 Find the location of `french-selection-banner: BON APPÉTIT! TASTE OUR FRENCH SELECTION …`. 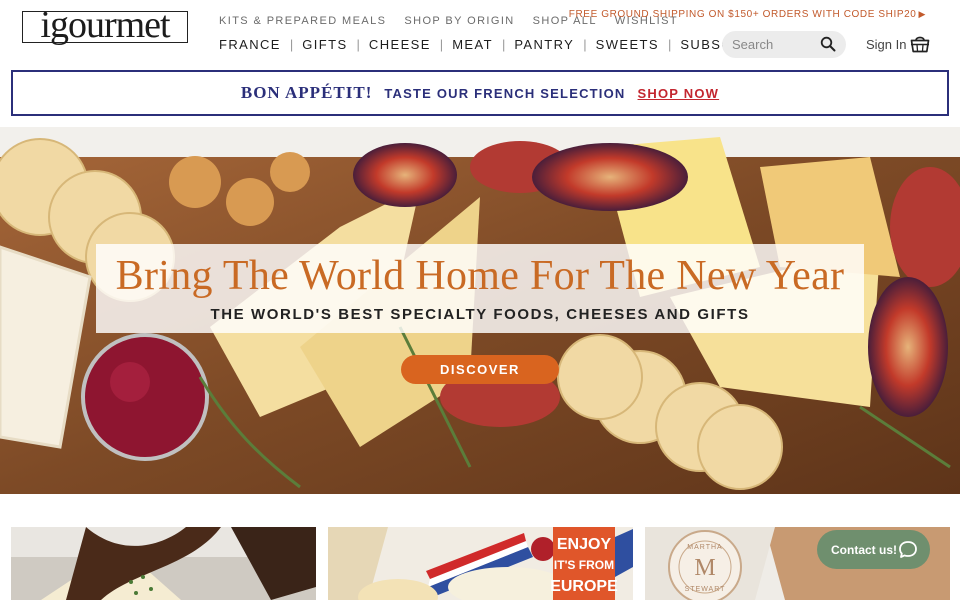

french-selection-banner: BON APPÉTIT! TASTE OUR FRENCH SELECTION … is located at coordinates (480, 93).